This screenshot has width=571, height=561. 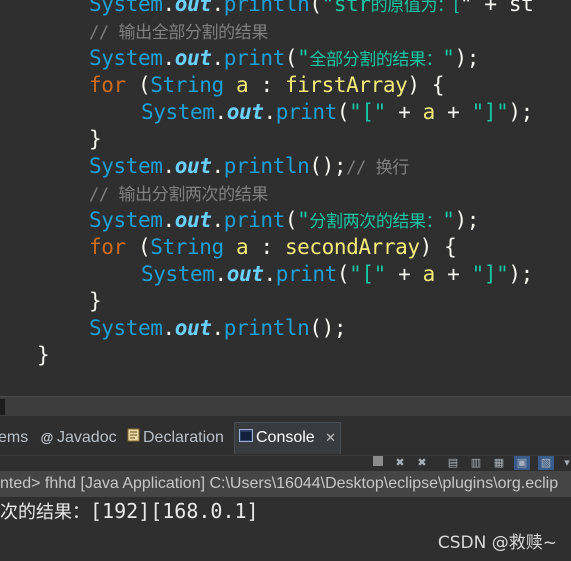 I want to click on tab-problems-label: ems, so click(x=14, y=437).